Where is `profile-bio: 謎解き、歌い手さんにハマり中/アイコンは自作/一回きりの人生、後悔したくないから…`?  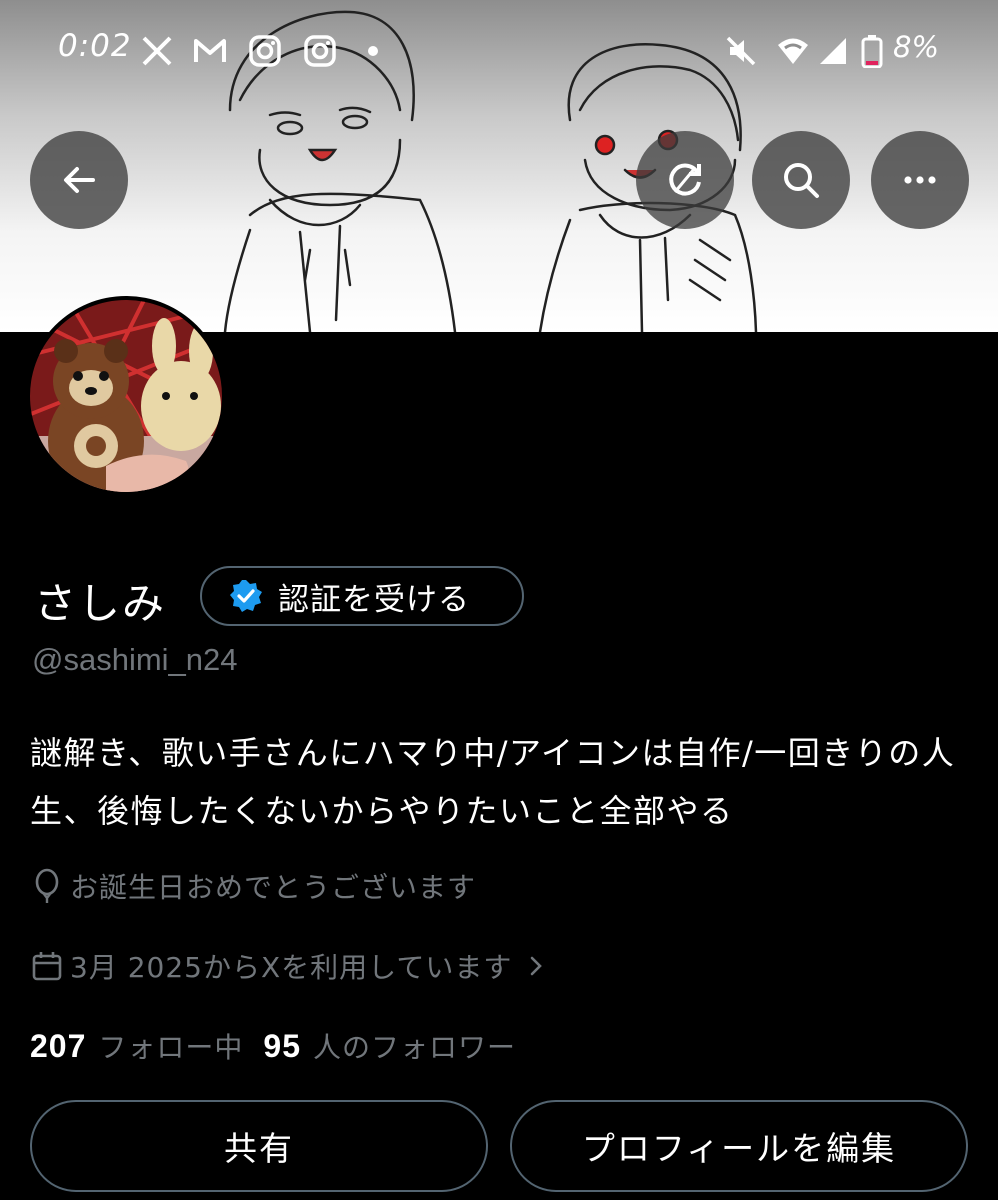
profile-bio: 謎解き、歌い手さんにハマり中/アイコンは自作/一回きりの人生、後悔したくないから… is located at coordinates (493, 782).